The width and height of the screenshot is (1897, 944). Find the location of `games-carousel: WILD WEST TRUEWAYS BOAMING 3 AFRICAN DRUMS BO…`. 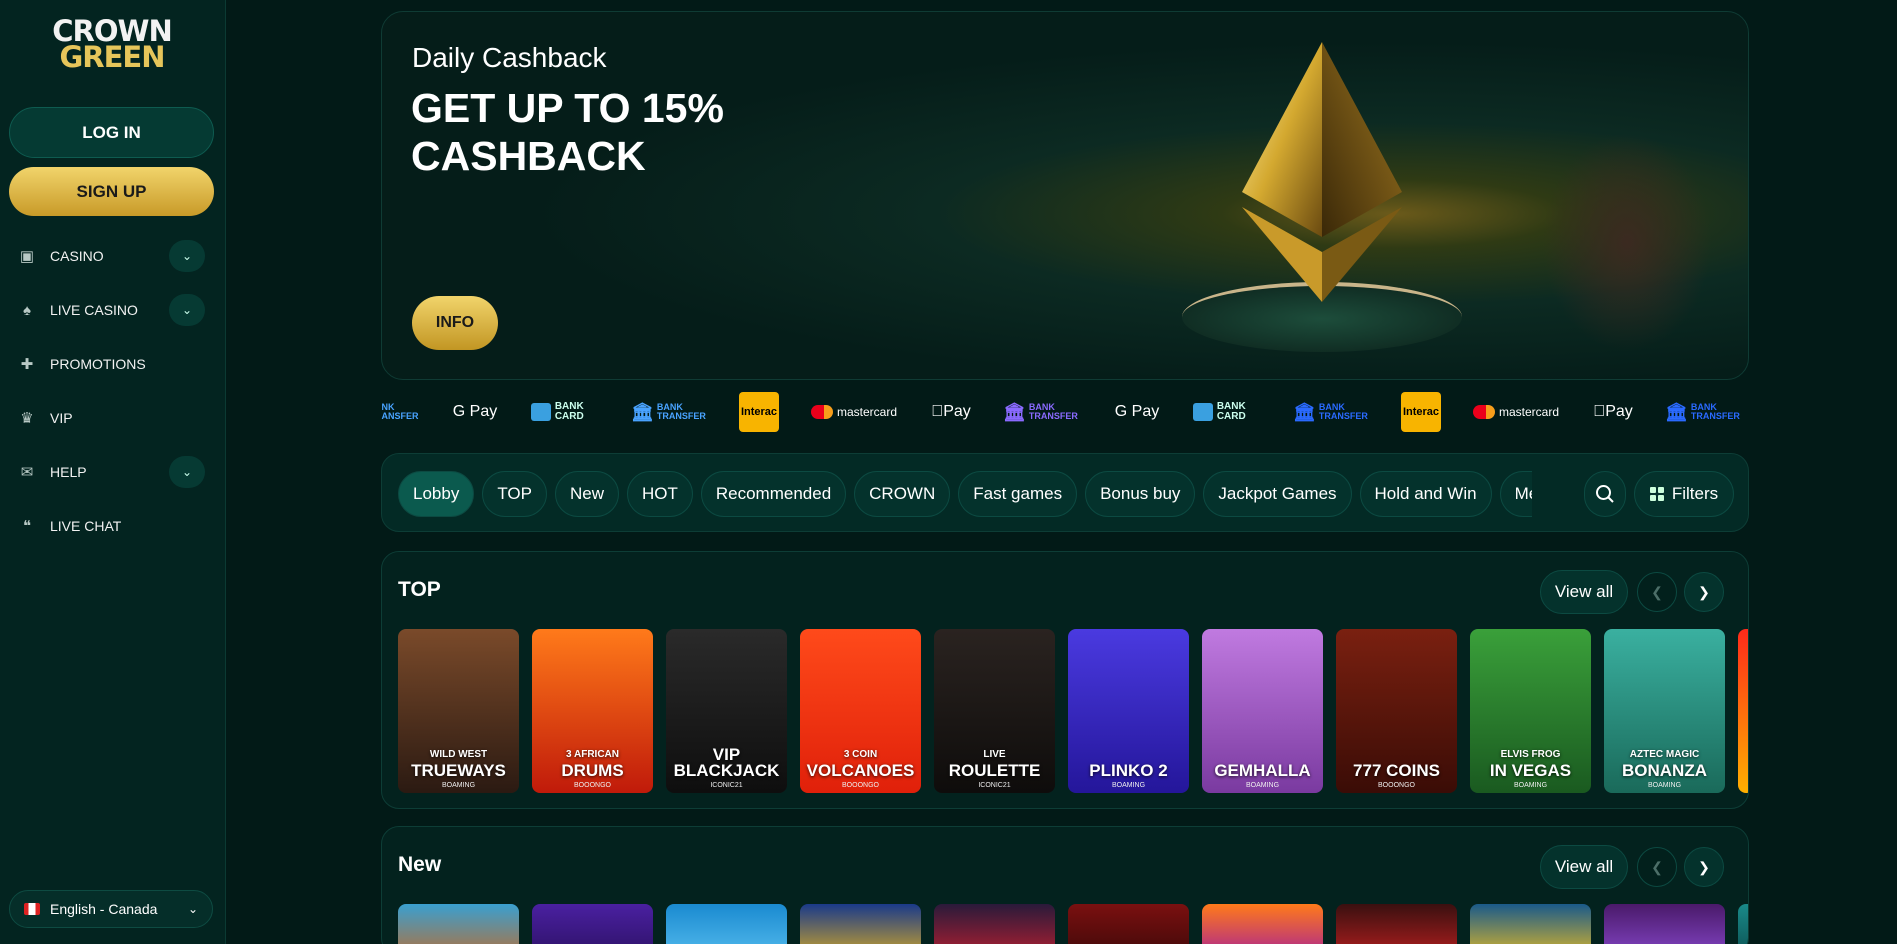

games-carousel: WILD WEST TRUEWAYS BOAMING 3 AFRICAN DRUMS BO… is located at coordinates (1073, 711).